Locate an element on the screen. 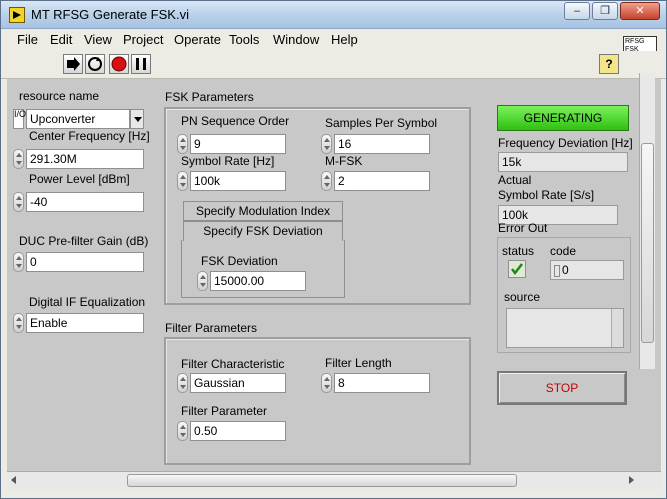 The image size is (667, 499). resource-name-label: resource name is located at coordinates (59, 96).